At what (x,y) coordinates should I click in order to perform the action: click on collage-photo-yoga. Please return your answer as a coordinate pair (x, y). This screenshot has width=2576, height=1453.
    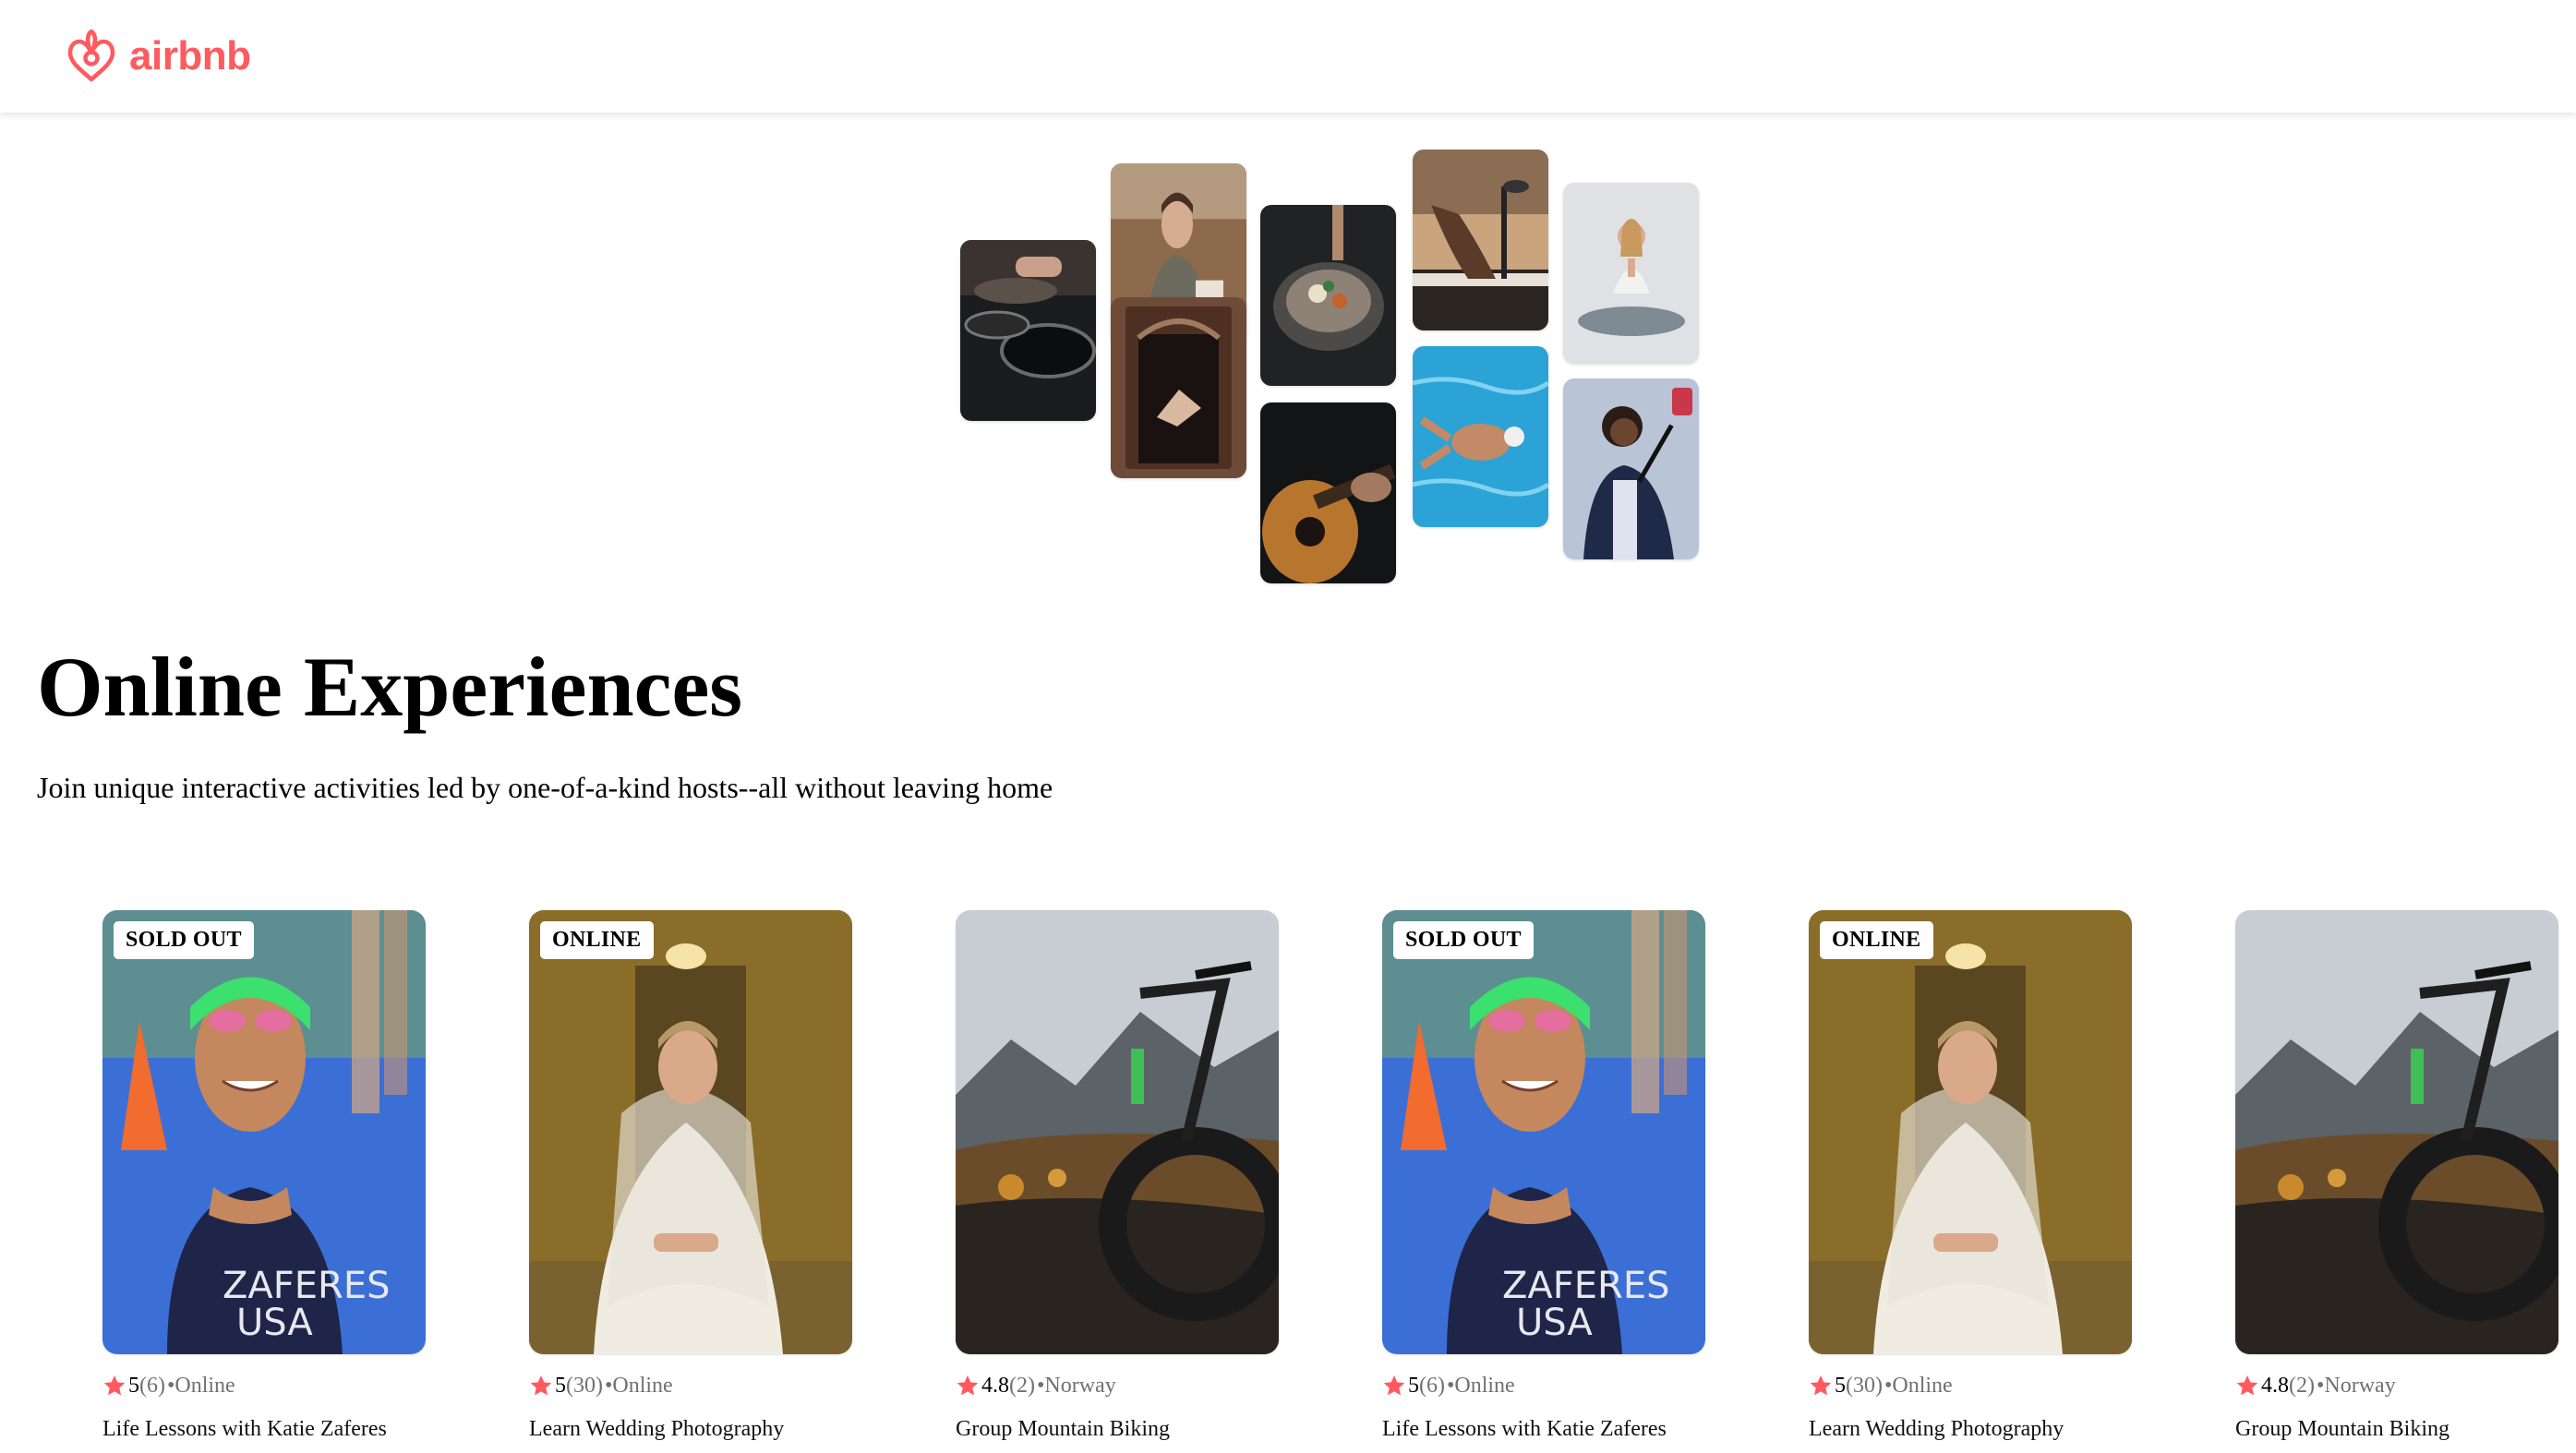
    Looking at the image, I should click on (1631, 273).